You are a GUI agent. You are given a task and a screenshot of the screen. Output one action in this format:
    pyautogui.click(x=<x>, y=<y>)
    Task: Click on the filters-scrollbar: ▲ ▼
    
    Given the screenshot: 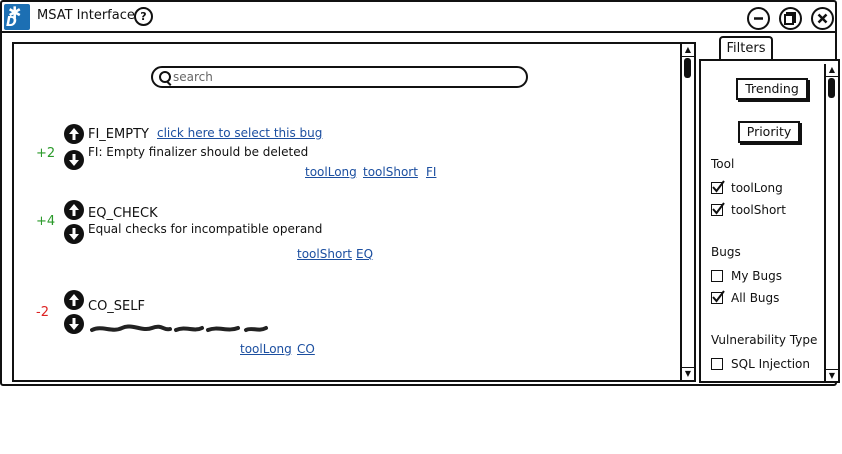 What is the action you would take?
    pyautogui.click(x=831, y=223)
    